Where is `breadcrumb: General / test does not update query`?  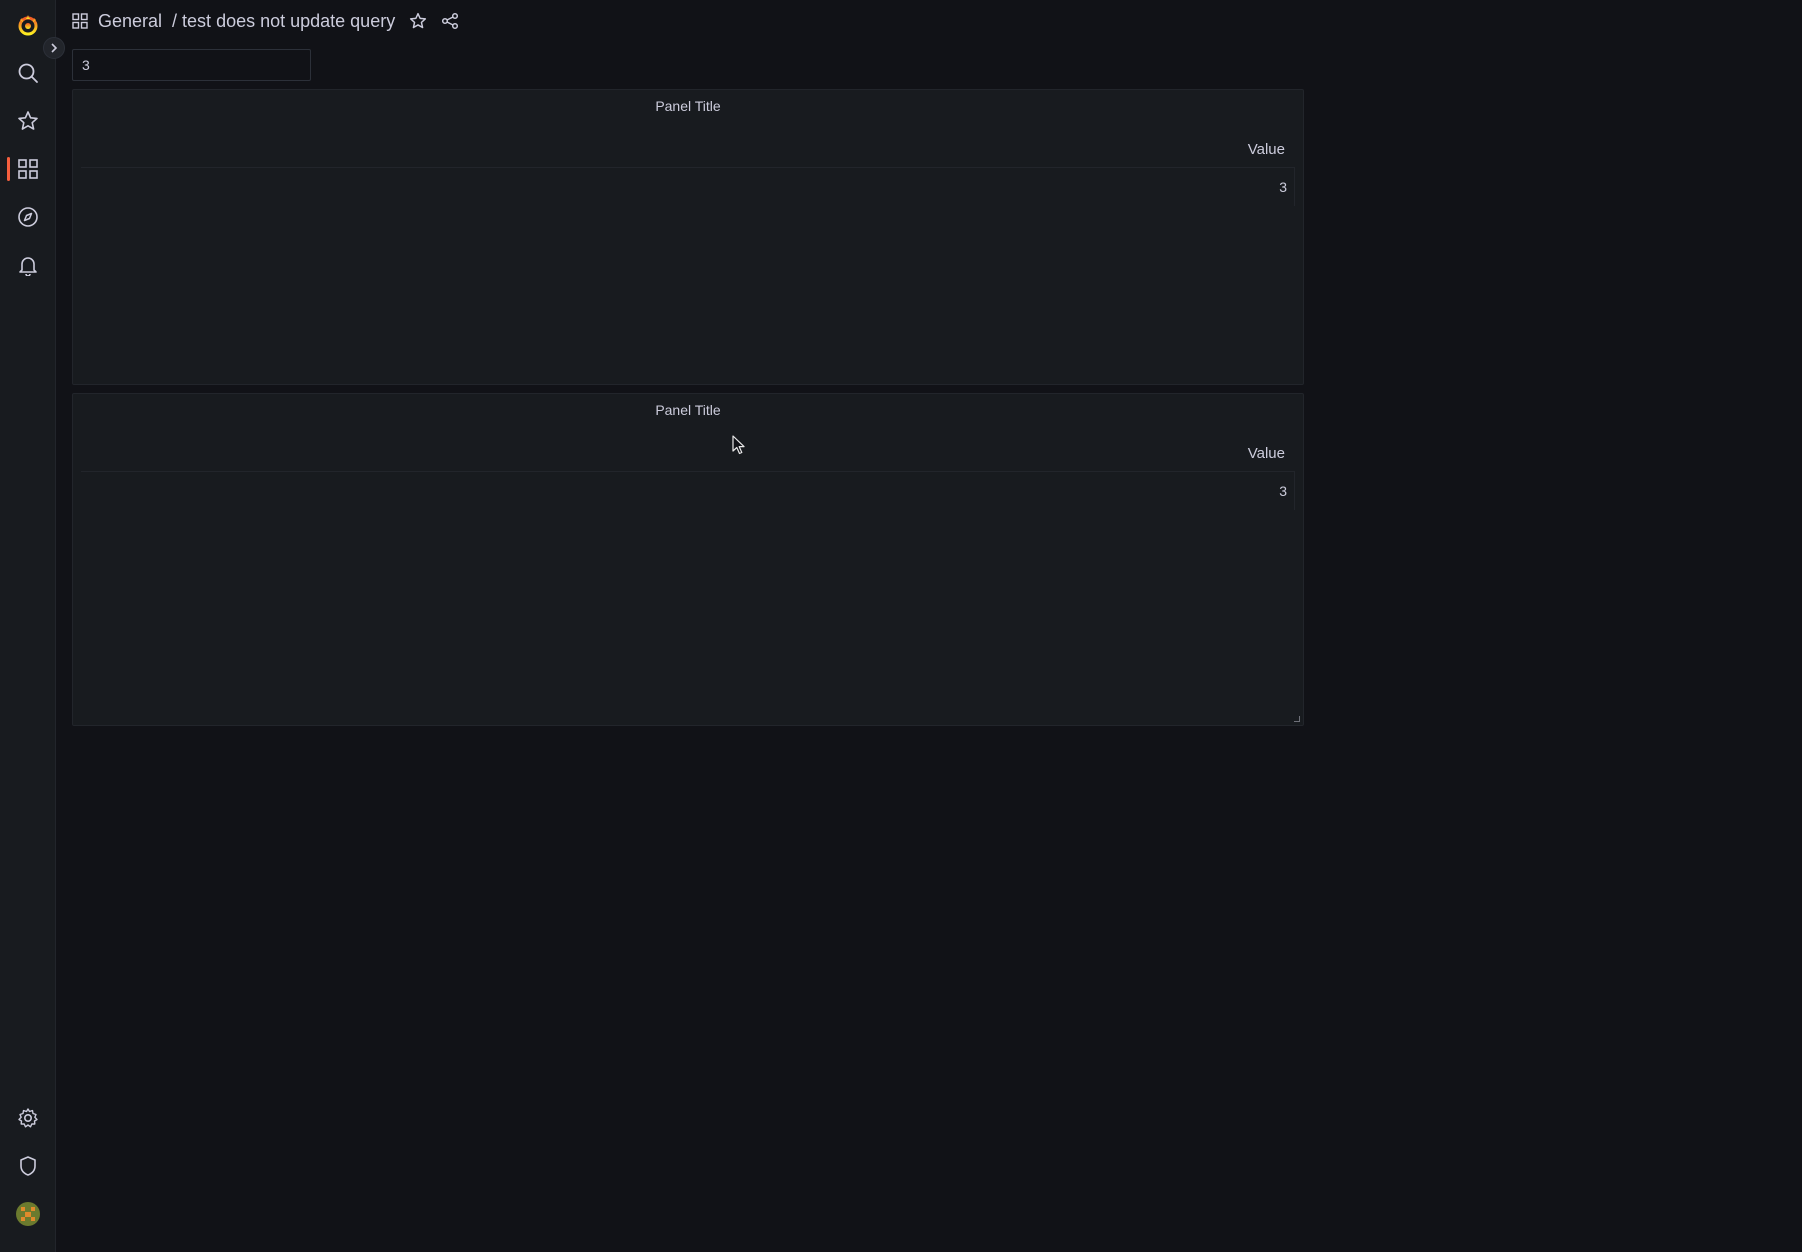 breadcrumb: General / test does not update query is located at coordinates (265, 21).